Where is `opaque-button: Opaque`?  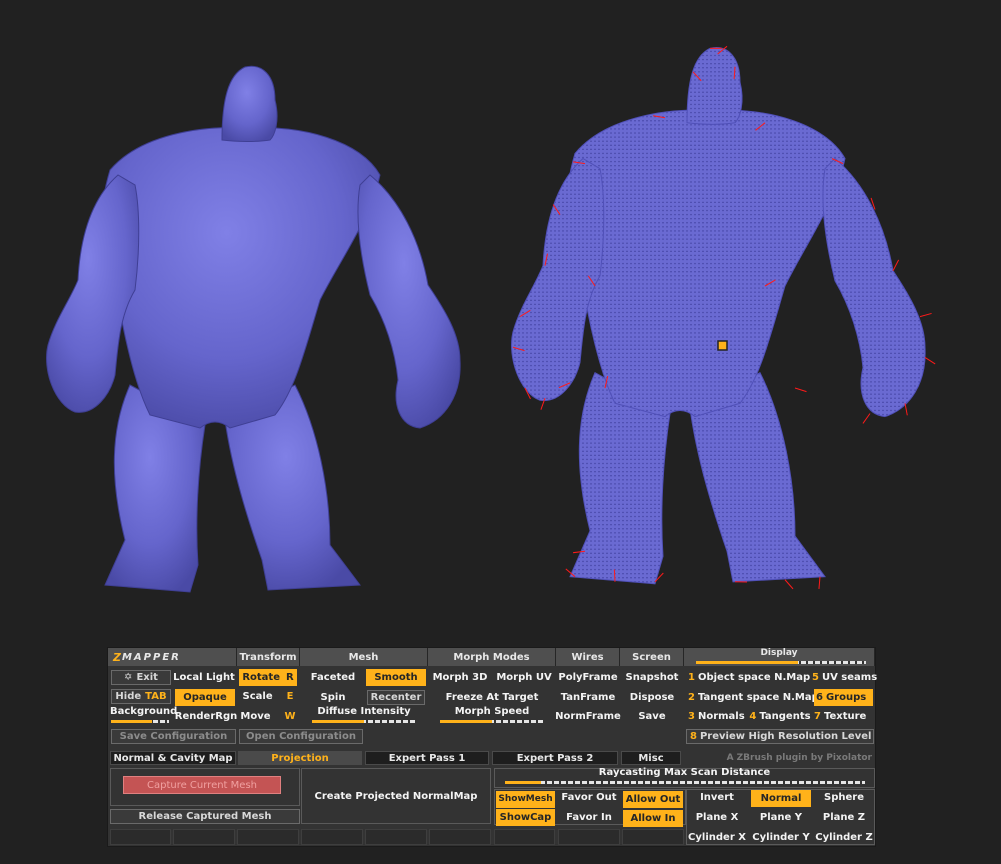 opaque-button: Opaque is located at coordinates (205, 697).